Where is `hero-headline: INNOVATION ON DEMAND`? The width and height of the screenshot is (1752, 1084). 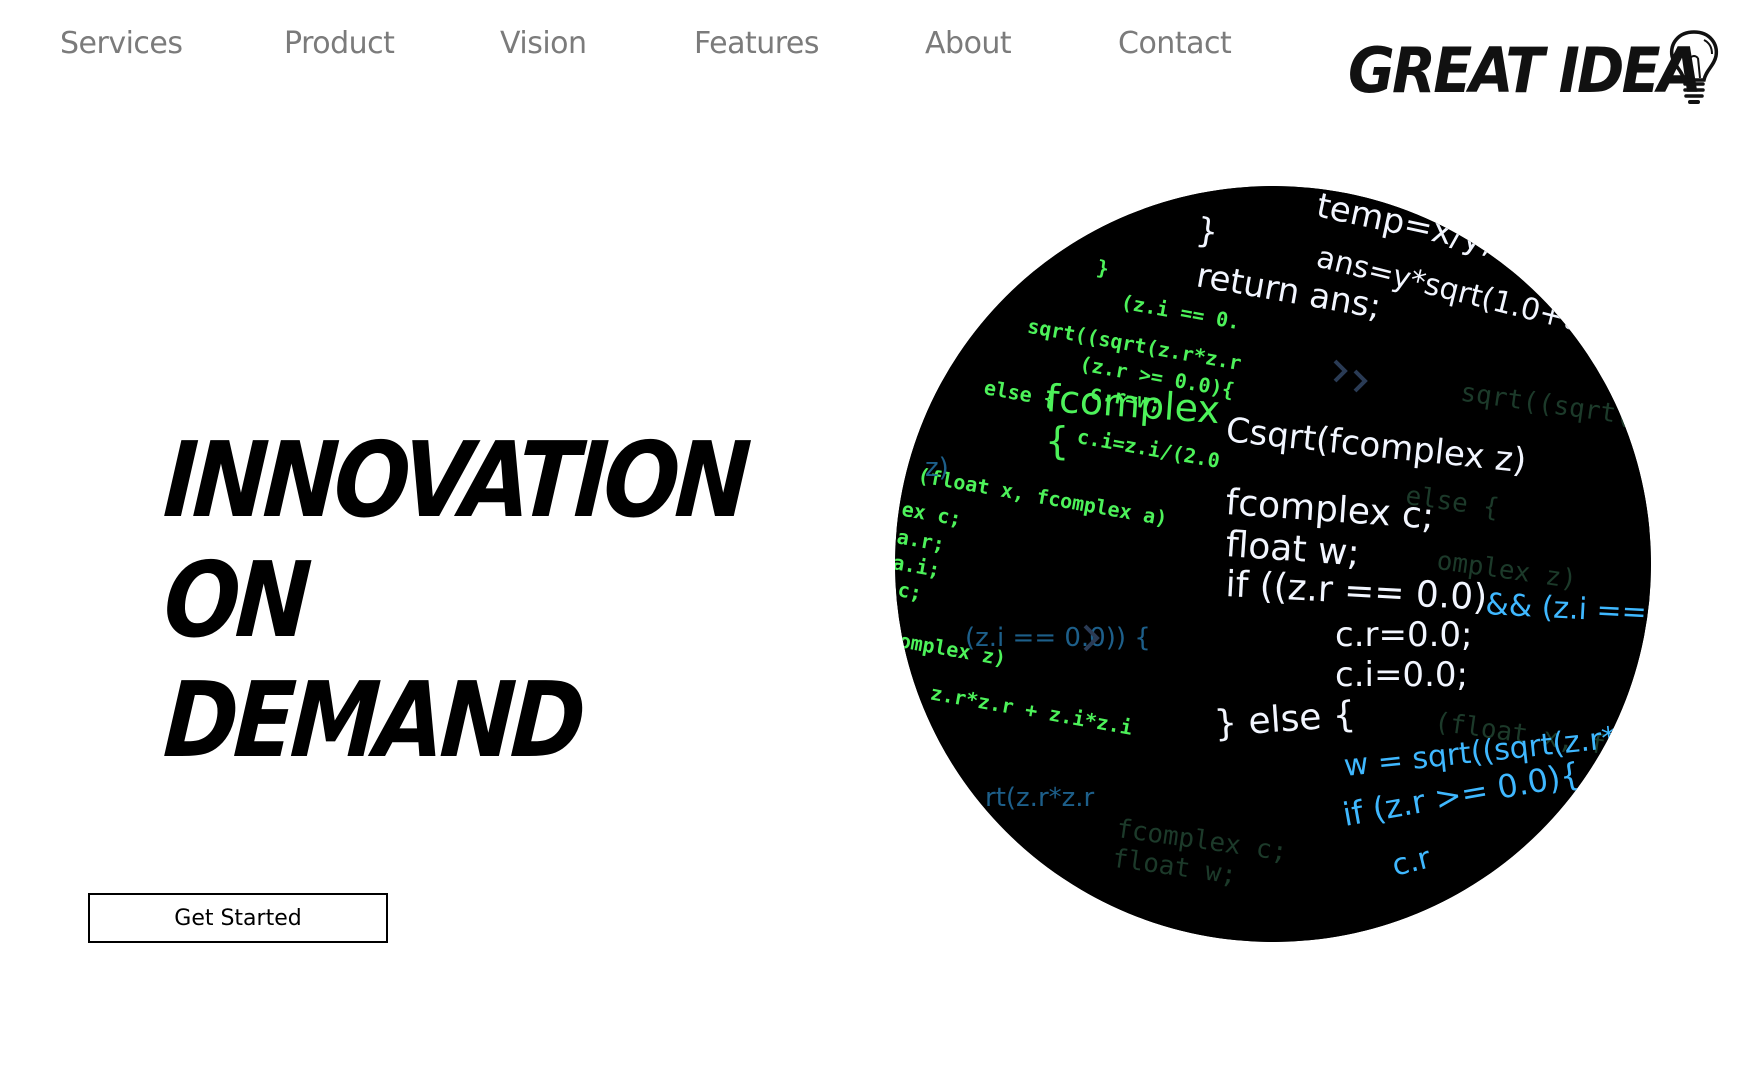 hero-headline: INNOVATION ON DEMAND is located at coordinates (455, 600).